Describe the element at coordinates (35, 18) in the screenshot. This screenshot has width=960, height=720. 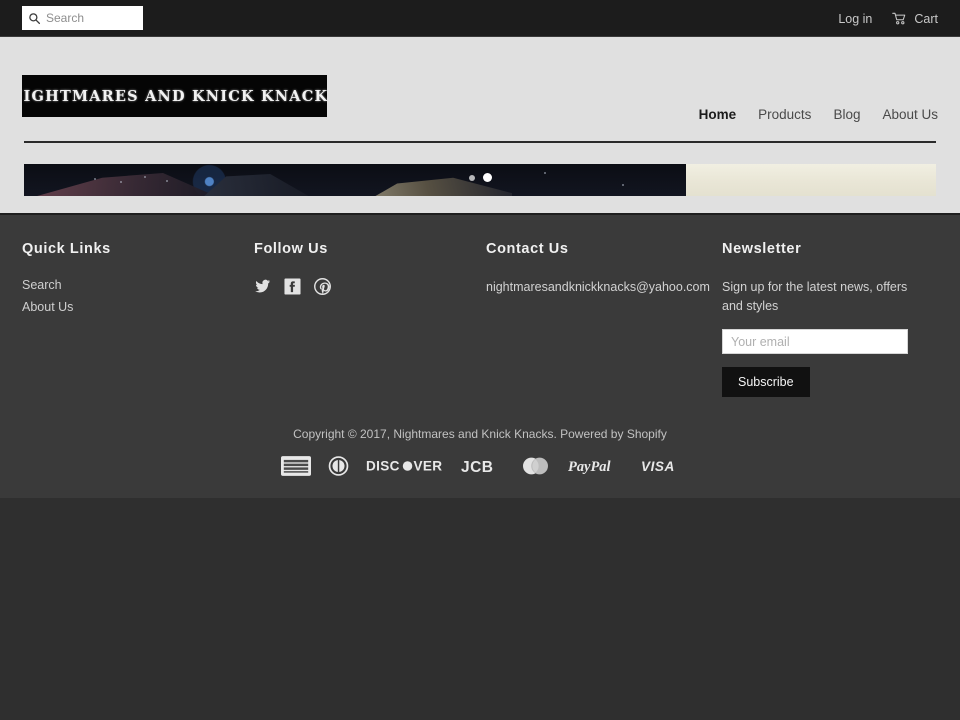
I see `search-icon` at that location.